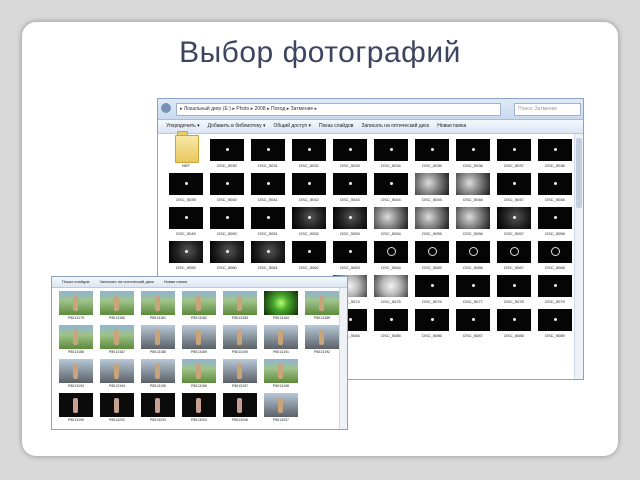 The image size is (640, 480). What do you see at coordinates (186, 152) in the screenshot?
I see `folder-item: NEF` at bounding box center [186, 152].